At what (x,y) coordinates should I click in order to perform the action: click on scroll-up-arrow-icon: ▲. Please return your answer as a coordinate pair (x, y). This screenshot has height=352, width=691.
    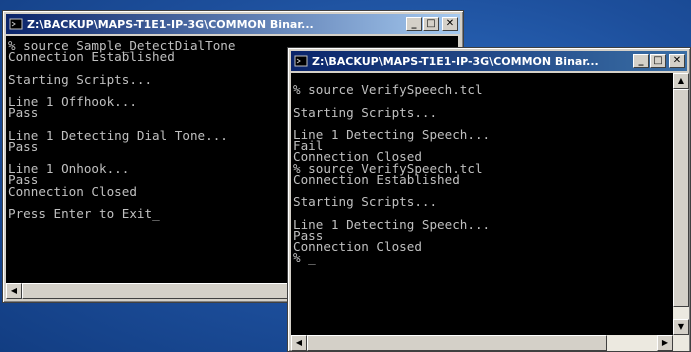
    Looking at the image, I should click on (681, 80).